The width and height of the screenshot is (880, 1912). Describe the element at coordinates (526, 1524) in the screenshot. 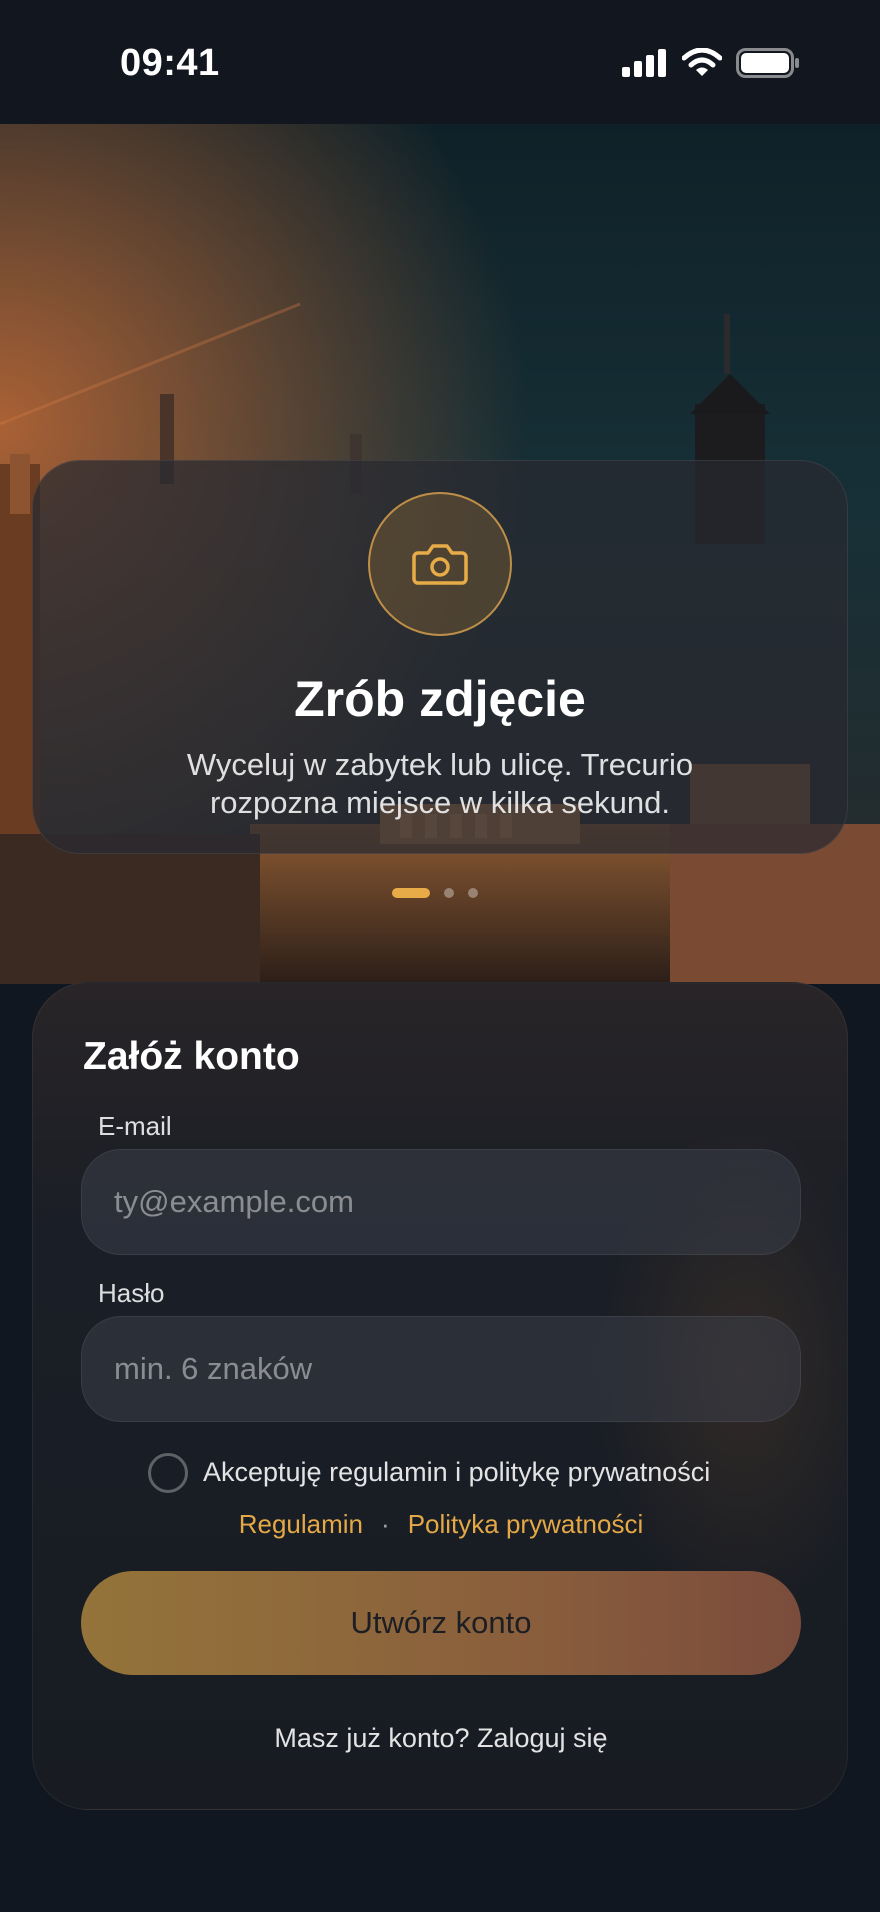

I see `privacy-policy-link: Polityka prywatności` at that location.